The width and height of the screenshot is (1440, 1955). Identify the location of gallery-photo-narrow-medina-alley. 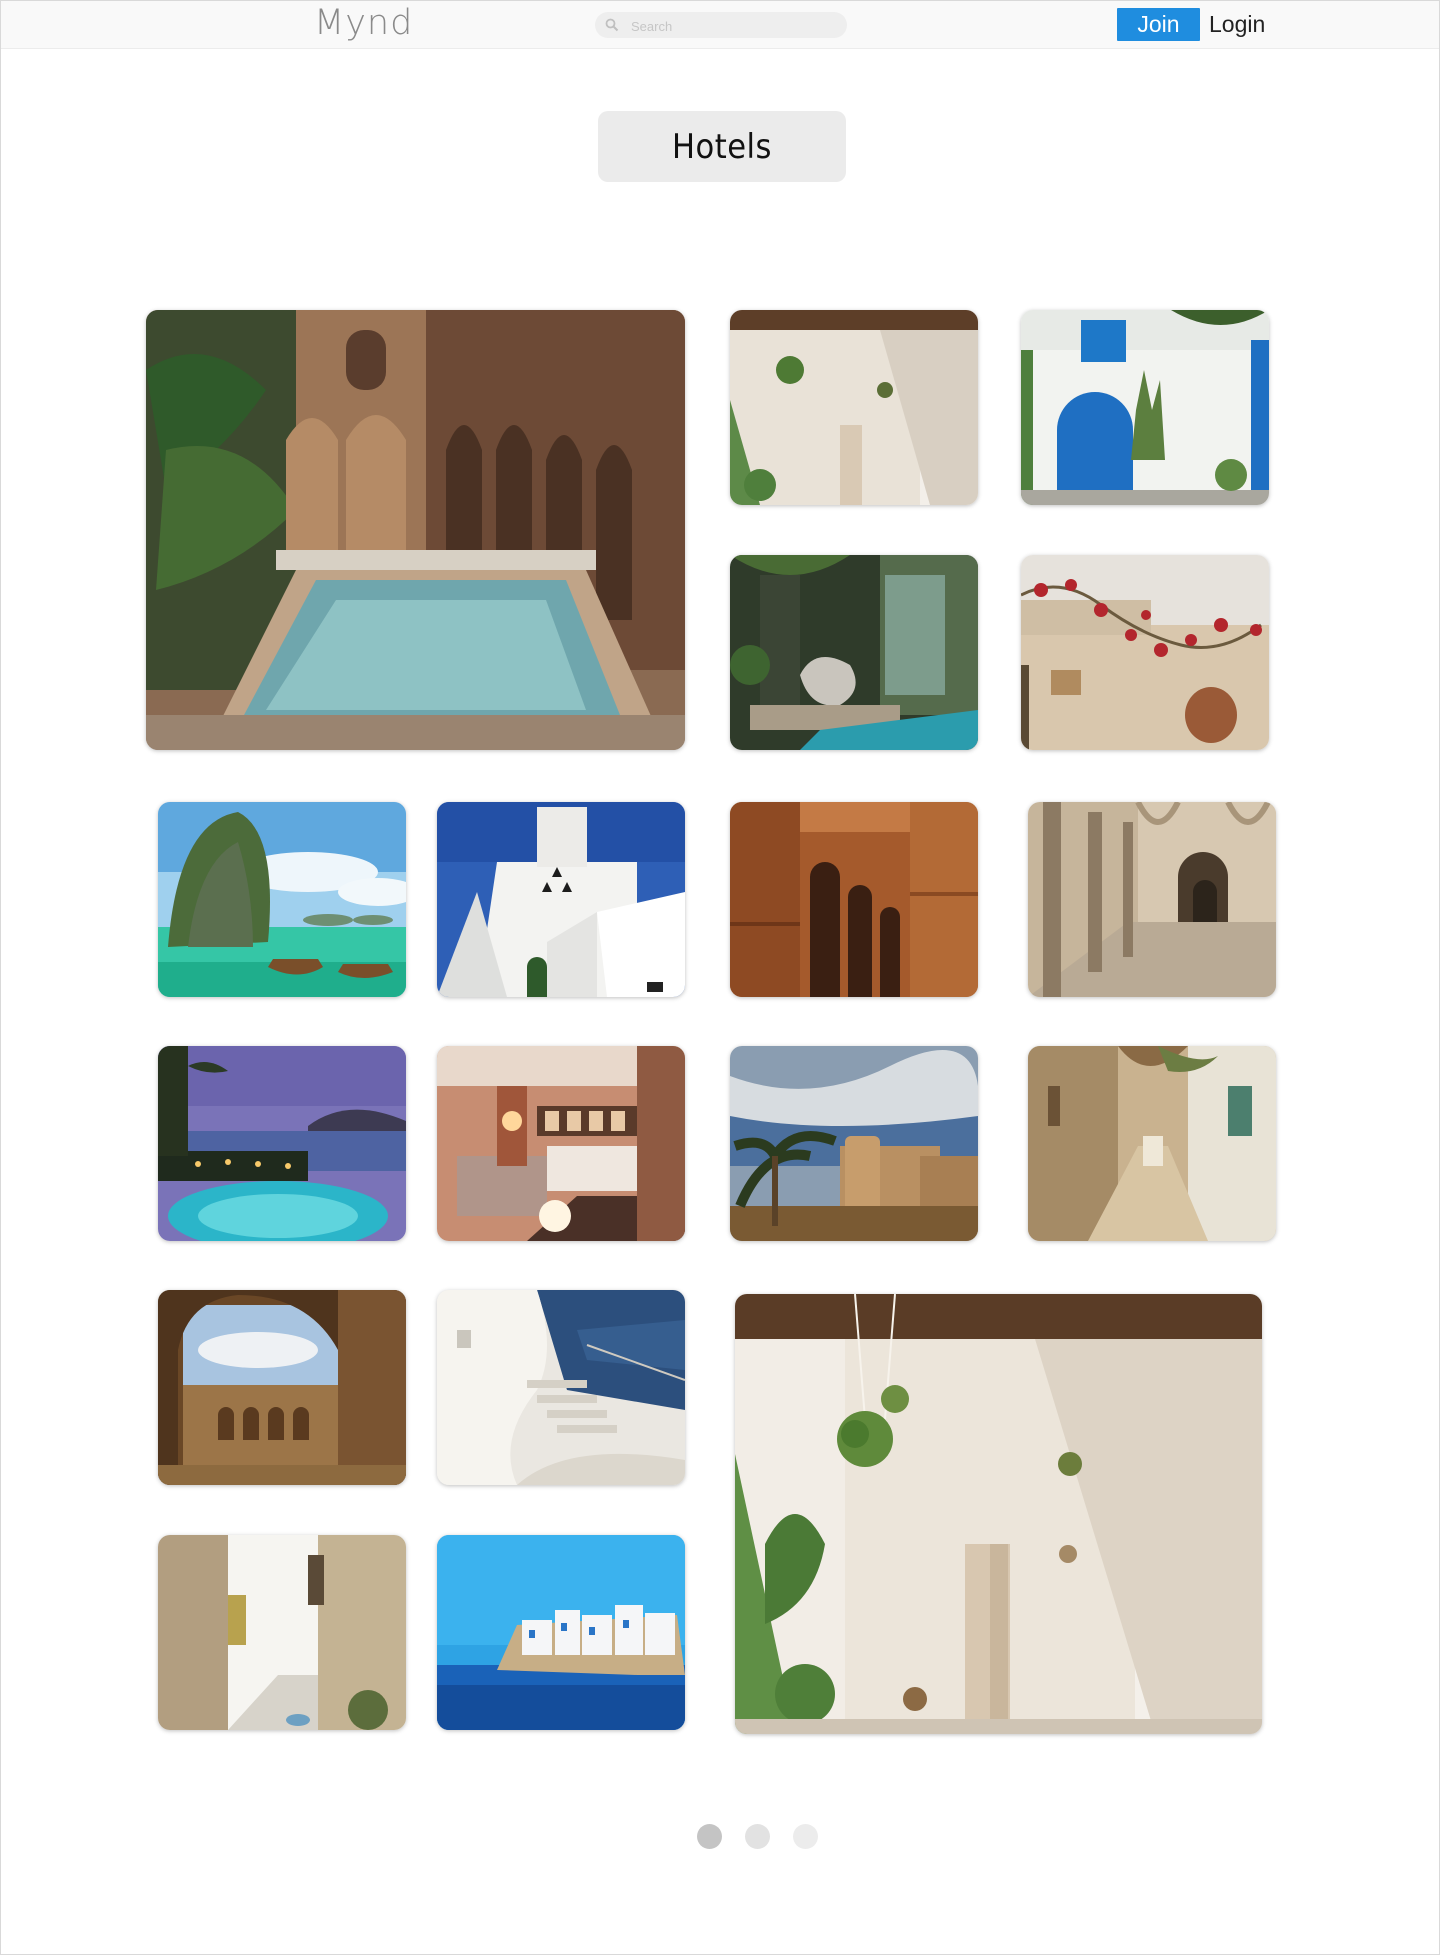
(1152, 1143).